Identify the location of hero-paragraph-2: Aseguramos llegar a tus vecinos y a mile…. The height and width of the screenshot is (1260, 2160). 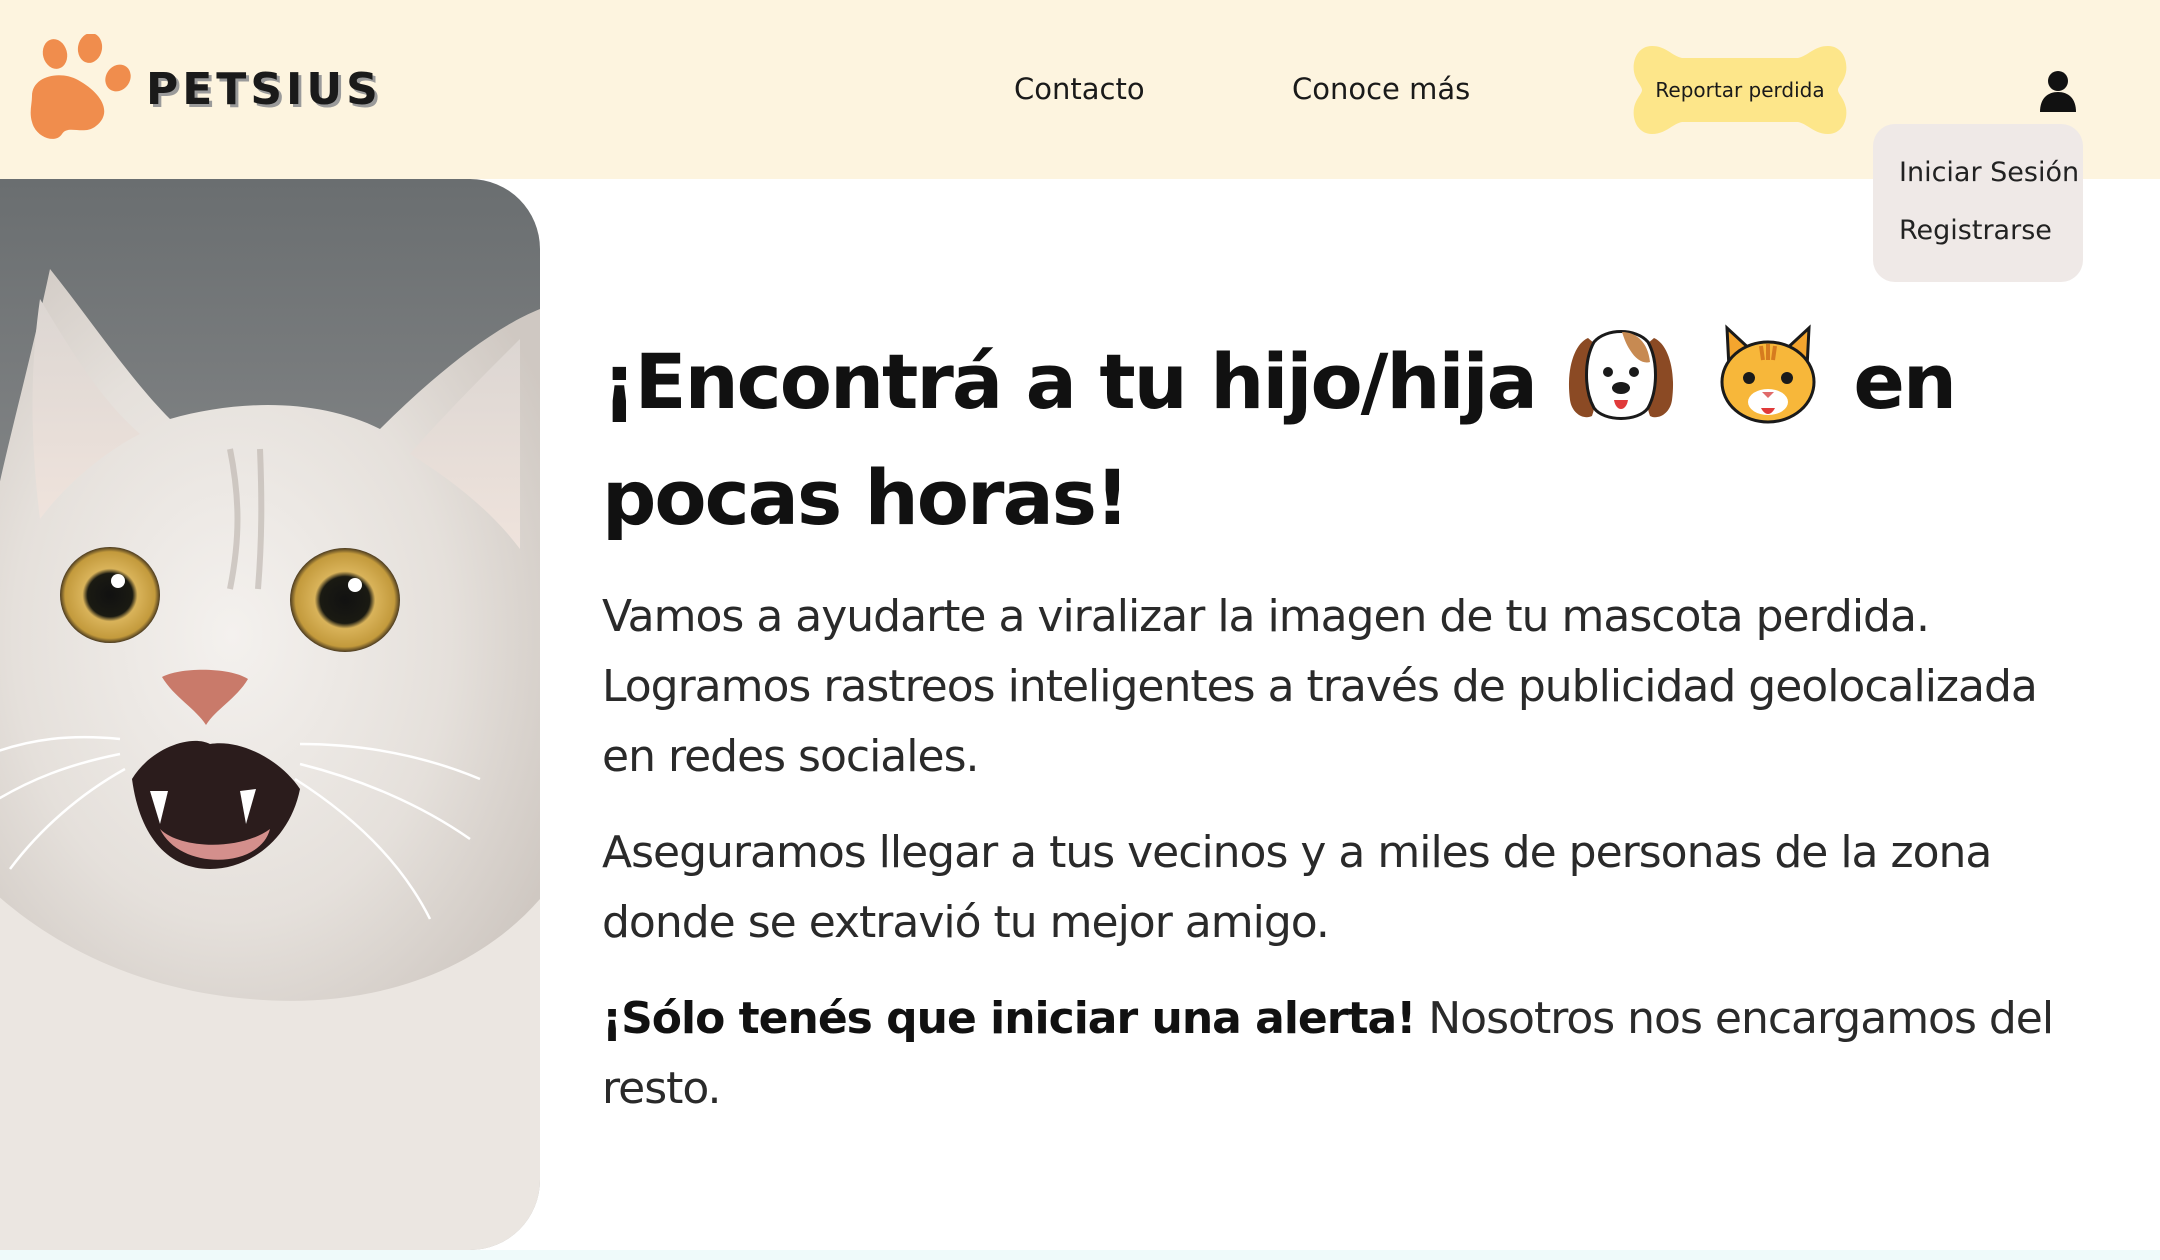
(1297, 887).